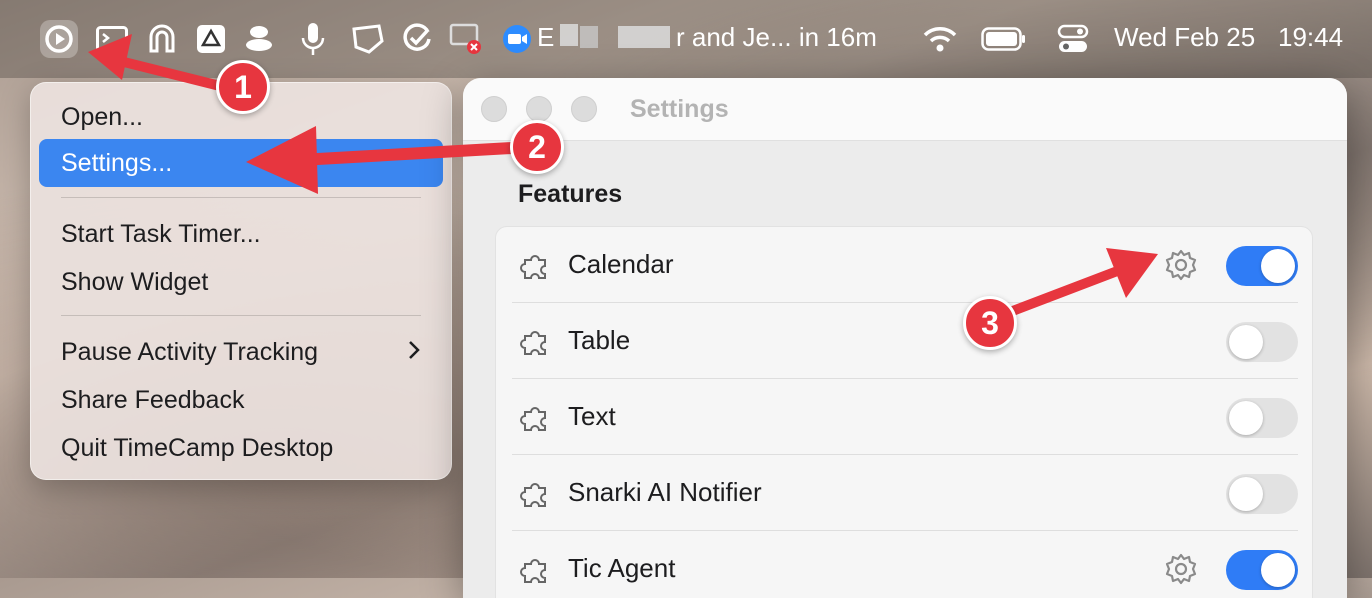  Describe the element at coordinates (665, 492) in the screenshot. I see `feature-label: Snarki AI Notifier` at that location.